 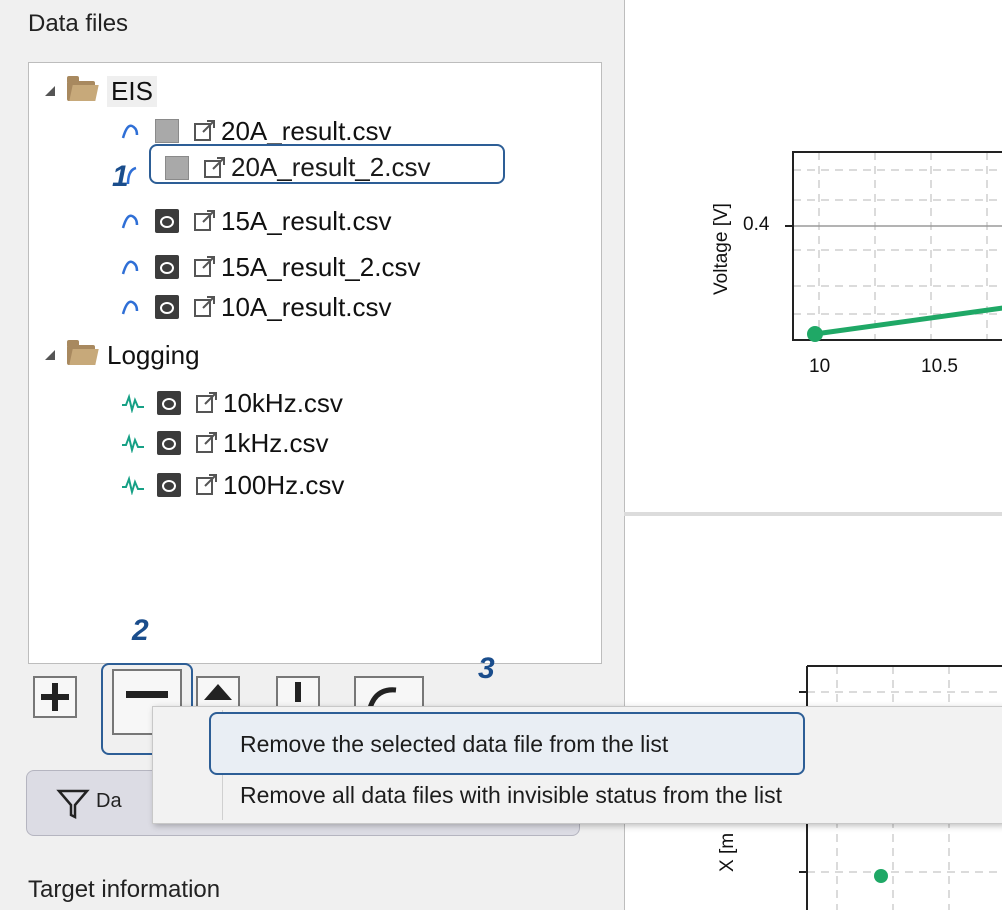 What do you see at coordinates (73, 804) in the screenshot?
I see `filter-icon` at bounding box center [73, 804].